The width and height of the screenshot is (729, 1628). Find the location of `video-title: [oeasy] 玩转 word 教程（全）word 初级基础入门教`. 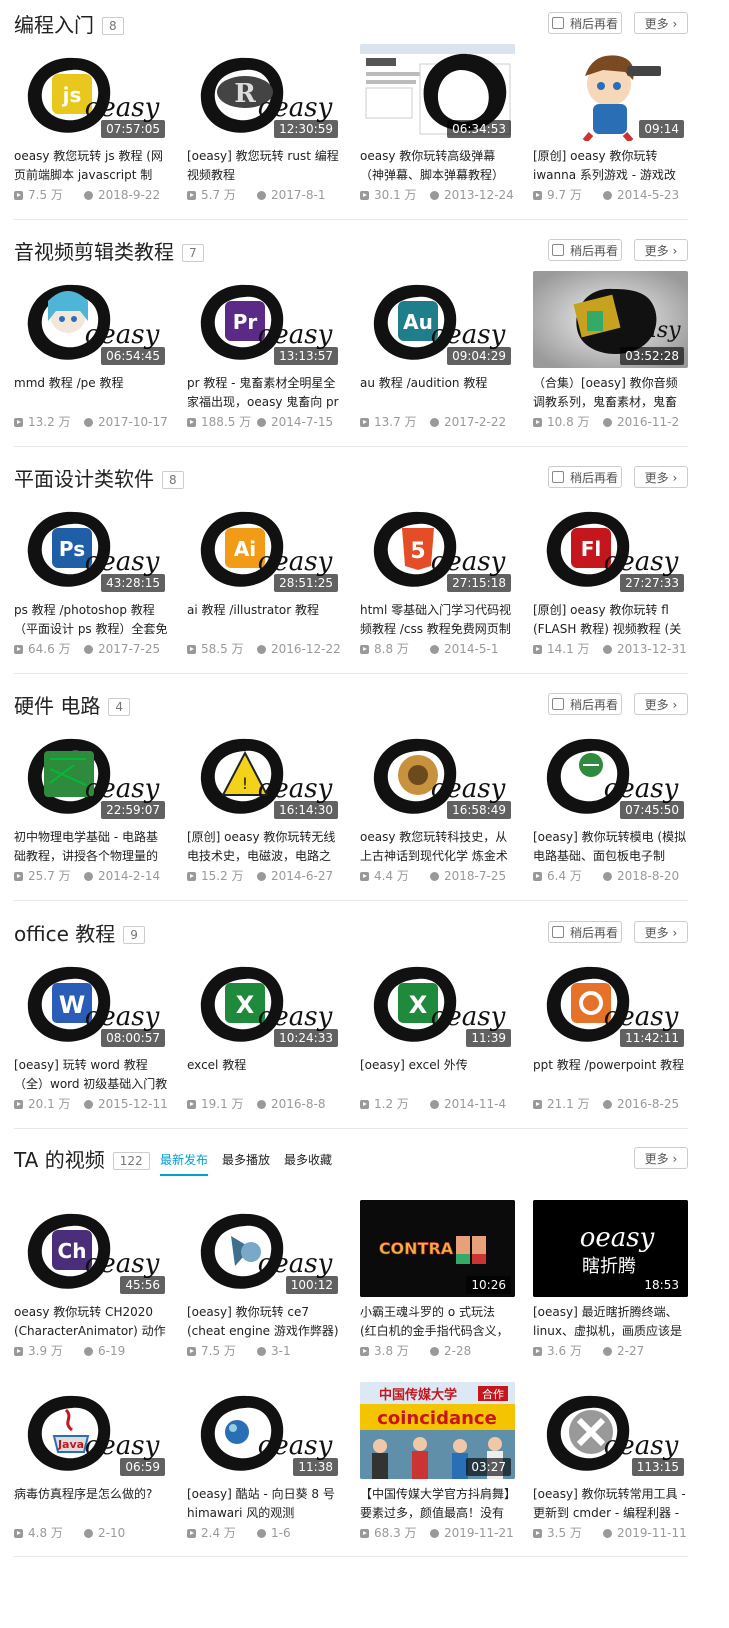

video-title: [oeasy] 玩转 word 教程（全）word 初级基础入门教 is located at coordinates (91, 1075).